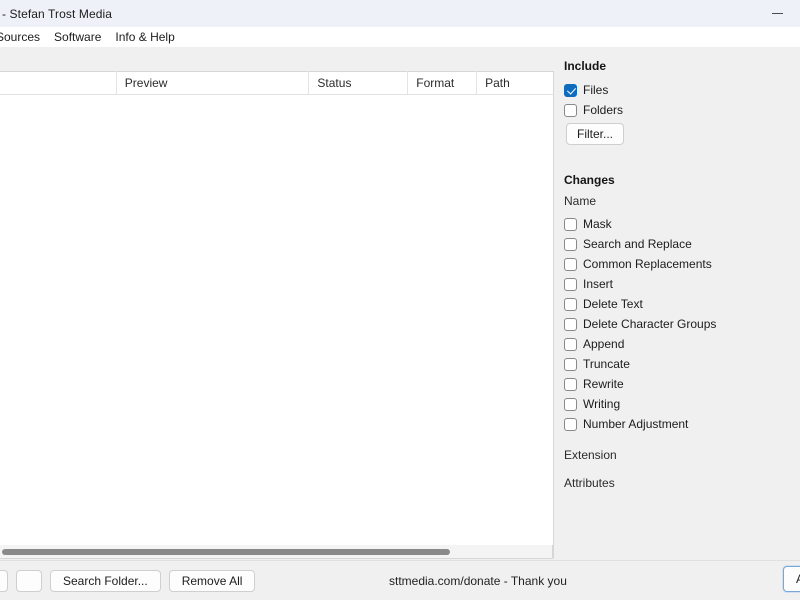  Describe the element at coordinates (602, 404) in the screenshot. I see `checkbox-label-writing: Writing` at that location.